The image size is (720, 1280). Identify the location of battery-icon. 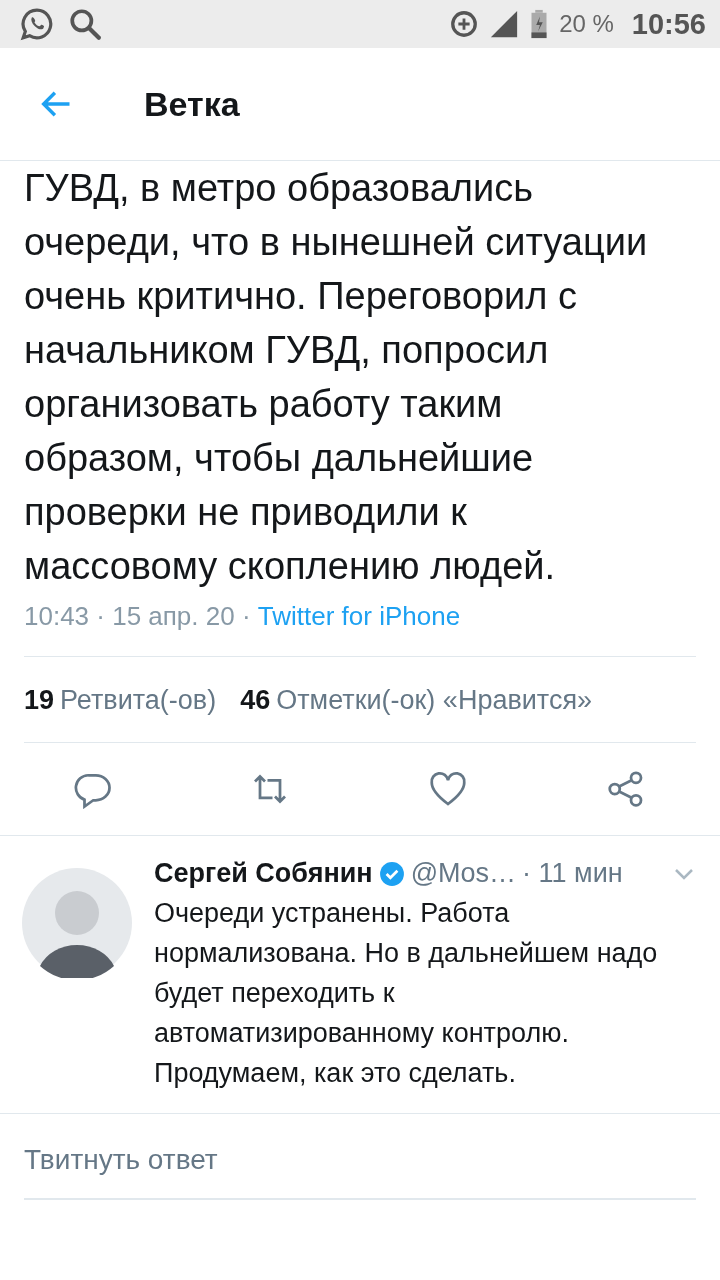
(539, 24).